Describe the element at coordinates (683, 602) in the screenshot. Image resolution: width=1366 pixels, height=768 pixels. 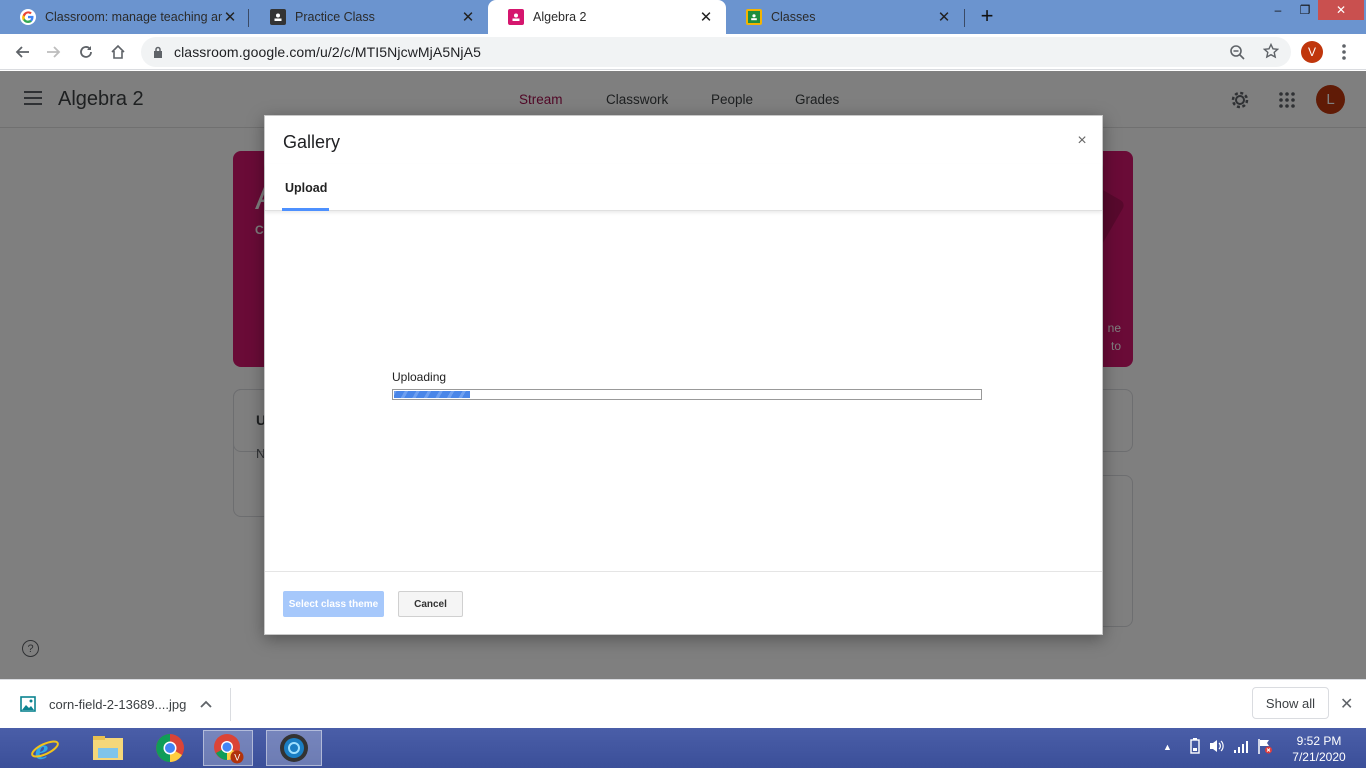
I see `dialog-footer: Select class theme Cancel` at that location.